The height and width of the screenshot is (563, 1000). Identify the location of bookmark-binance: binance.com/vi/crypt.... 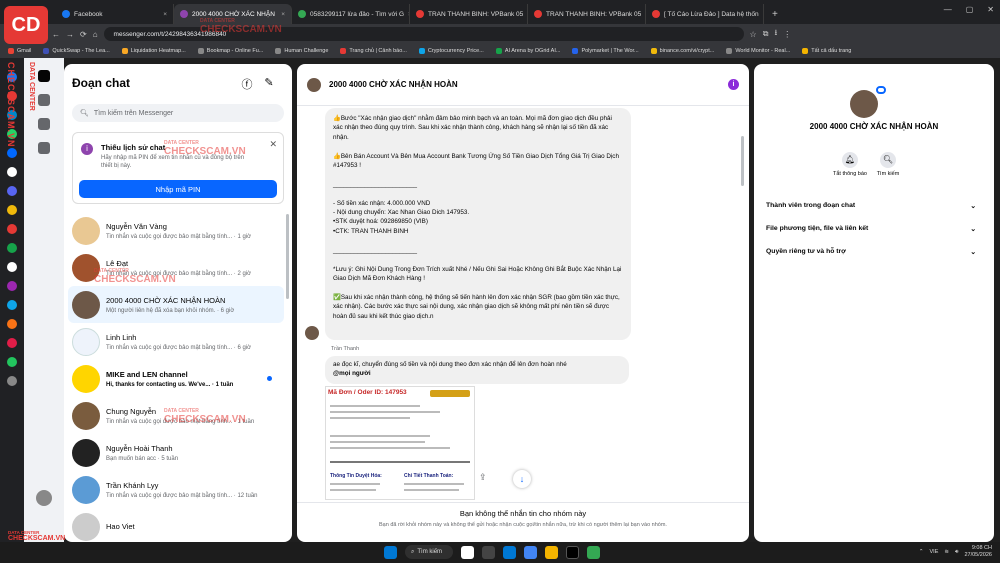
(682, 51).